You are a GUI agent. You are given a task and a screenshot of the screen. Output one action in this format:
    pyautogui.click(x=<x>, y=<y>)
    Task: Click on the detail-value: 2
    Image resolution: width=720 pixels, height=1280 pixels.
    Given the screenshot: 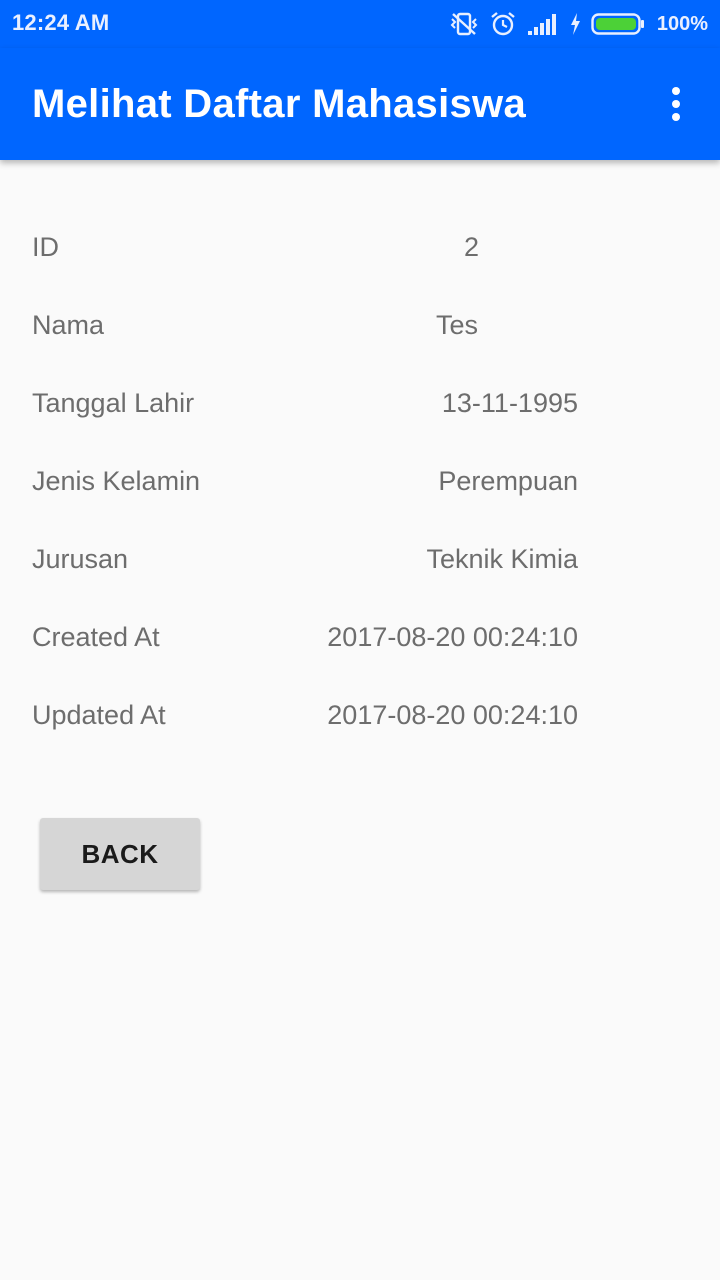 What is the action you would take?
    pyautogui.click(x=472, y=247)
    